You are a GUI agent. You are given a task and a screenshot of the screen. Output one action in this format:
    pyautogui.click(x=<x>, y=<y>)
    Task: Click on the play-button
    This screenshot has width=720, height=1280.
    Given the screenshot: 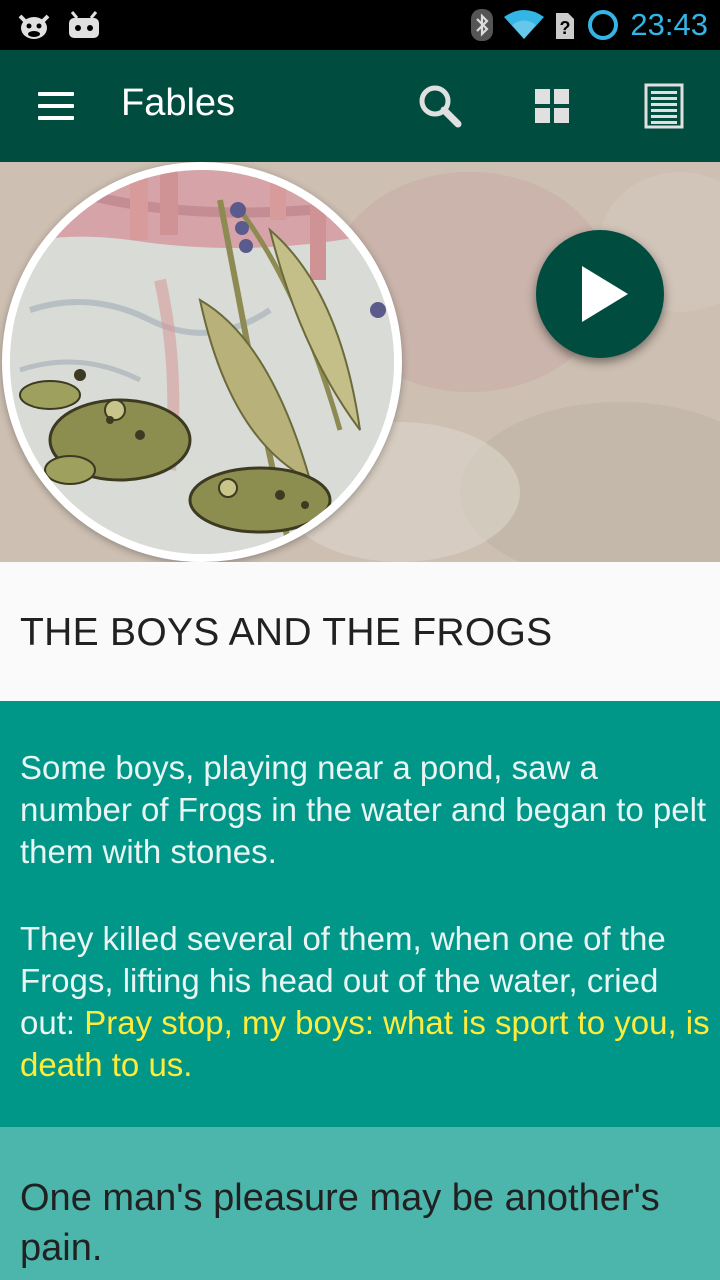 What is the action you would take?
    pyautogui.click(x=600, y=294)
    